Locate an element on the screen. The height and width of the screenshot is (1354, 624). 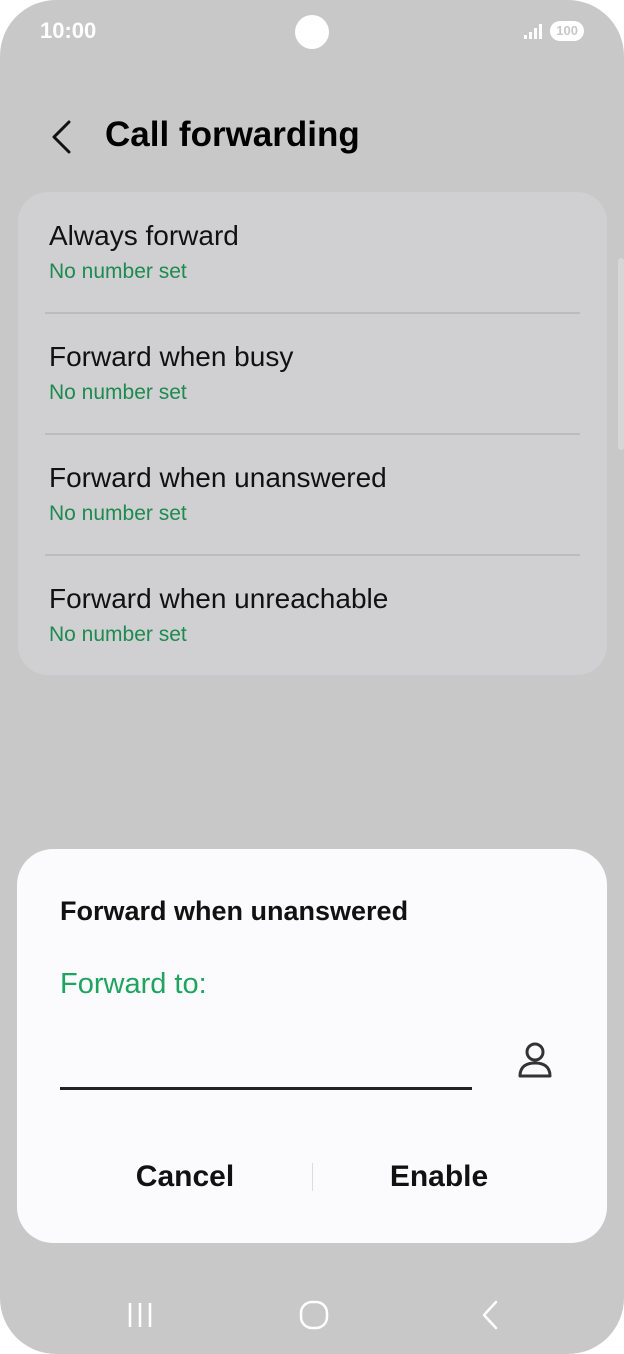
list-item-forward-when-unanswered: Forward when unanswered No number set is located at coordinates (312, 494).